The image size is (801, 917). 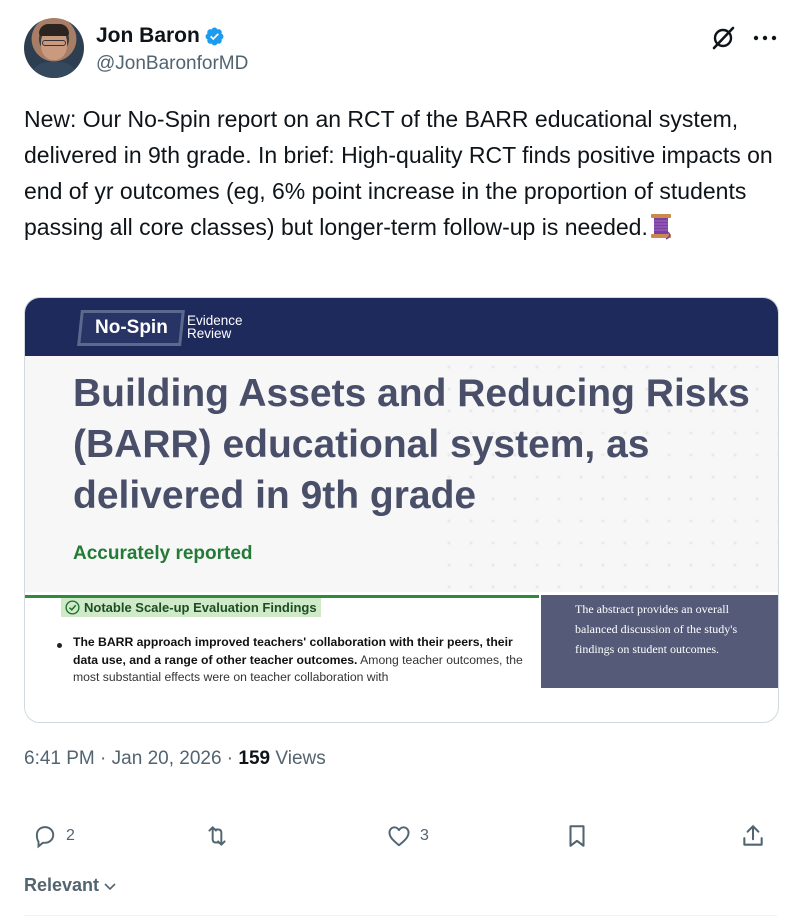 What do you see at coordinates (660, 227) in the screenshot?
I see `thread-spool-icon` at bounding box center [660, 227].